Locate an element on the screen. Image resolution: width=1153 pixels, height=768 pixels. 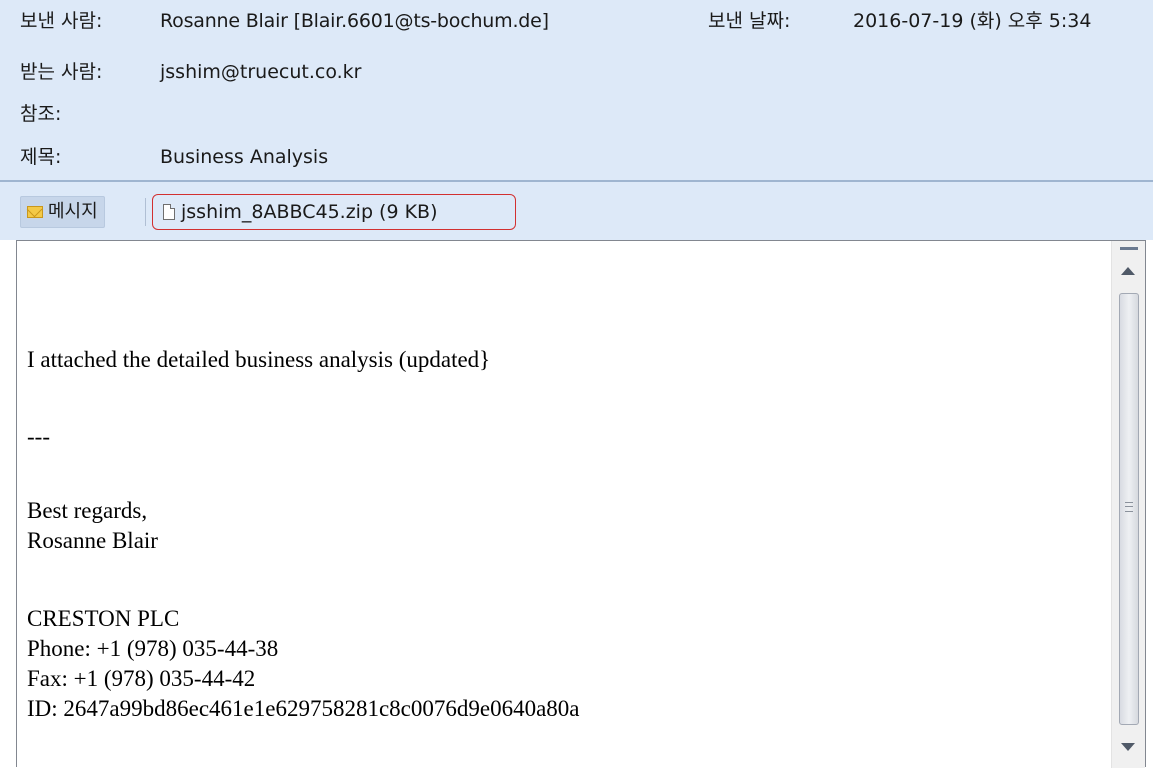
tab-divider is located at coordinates (145, 212).